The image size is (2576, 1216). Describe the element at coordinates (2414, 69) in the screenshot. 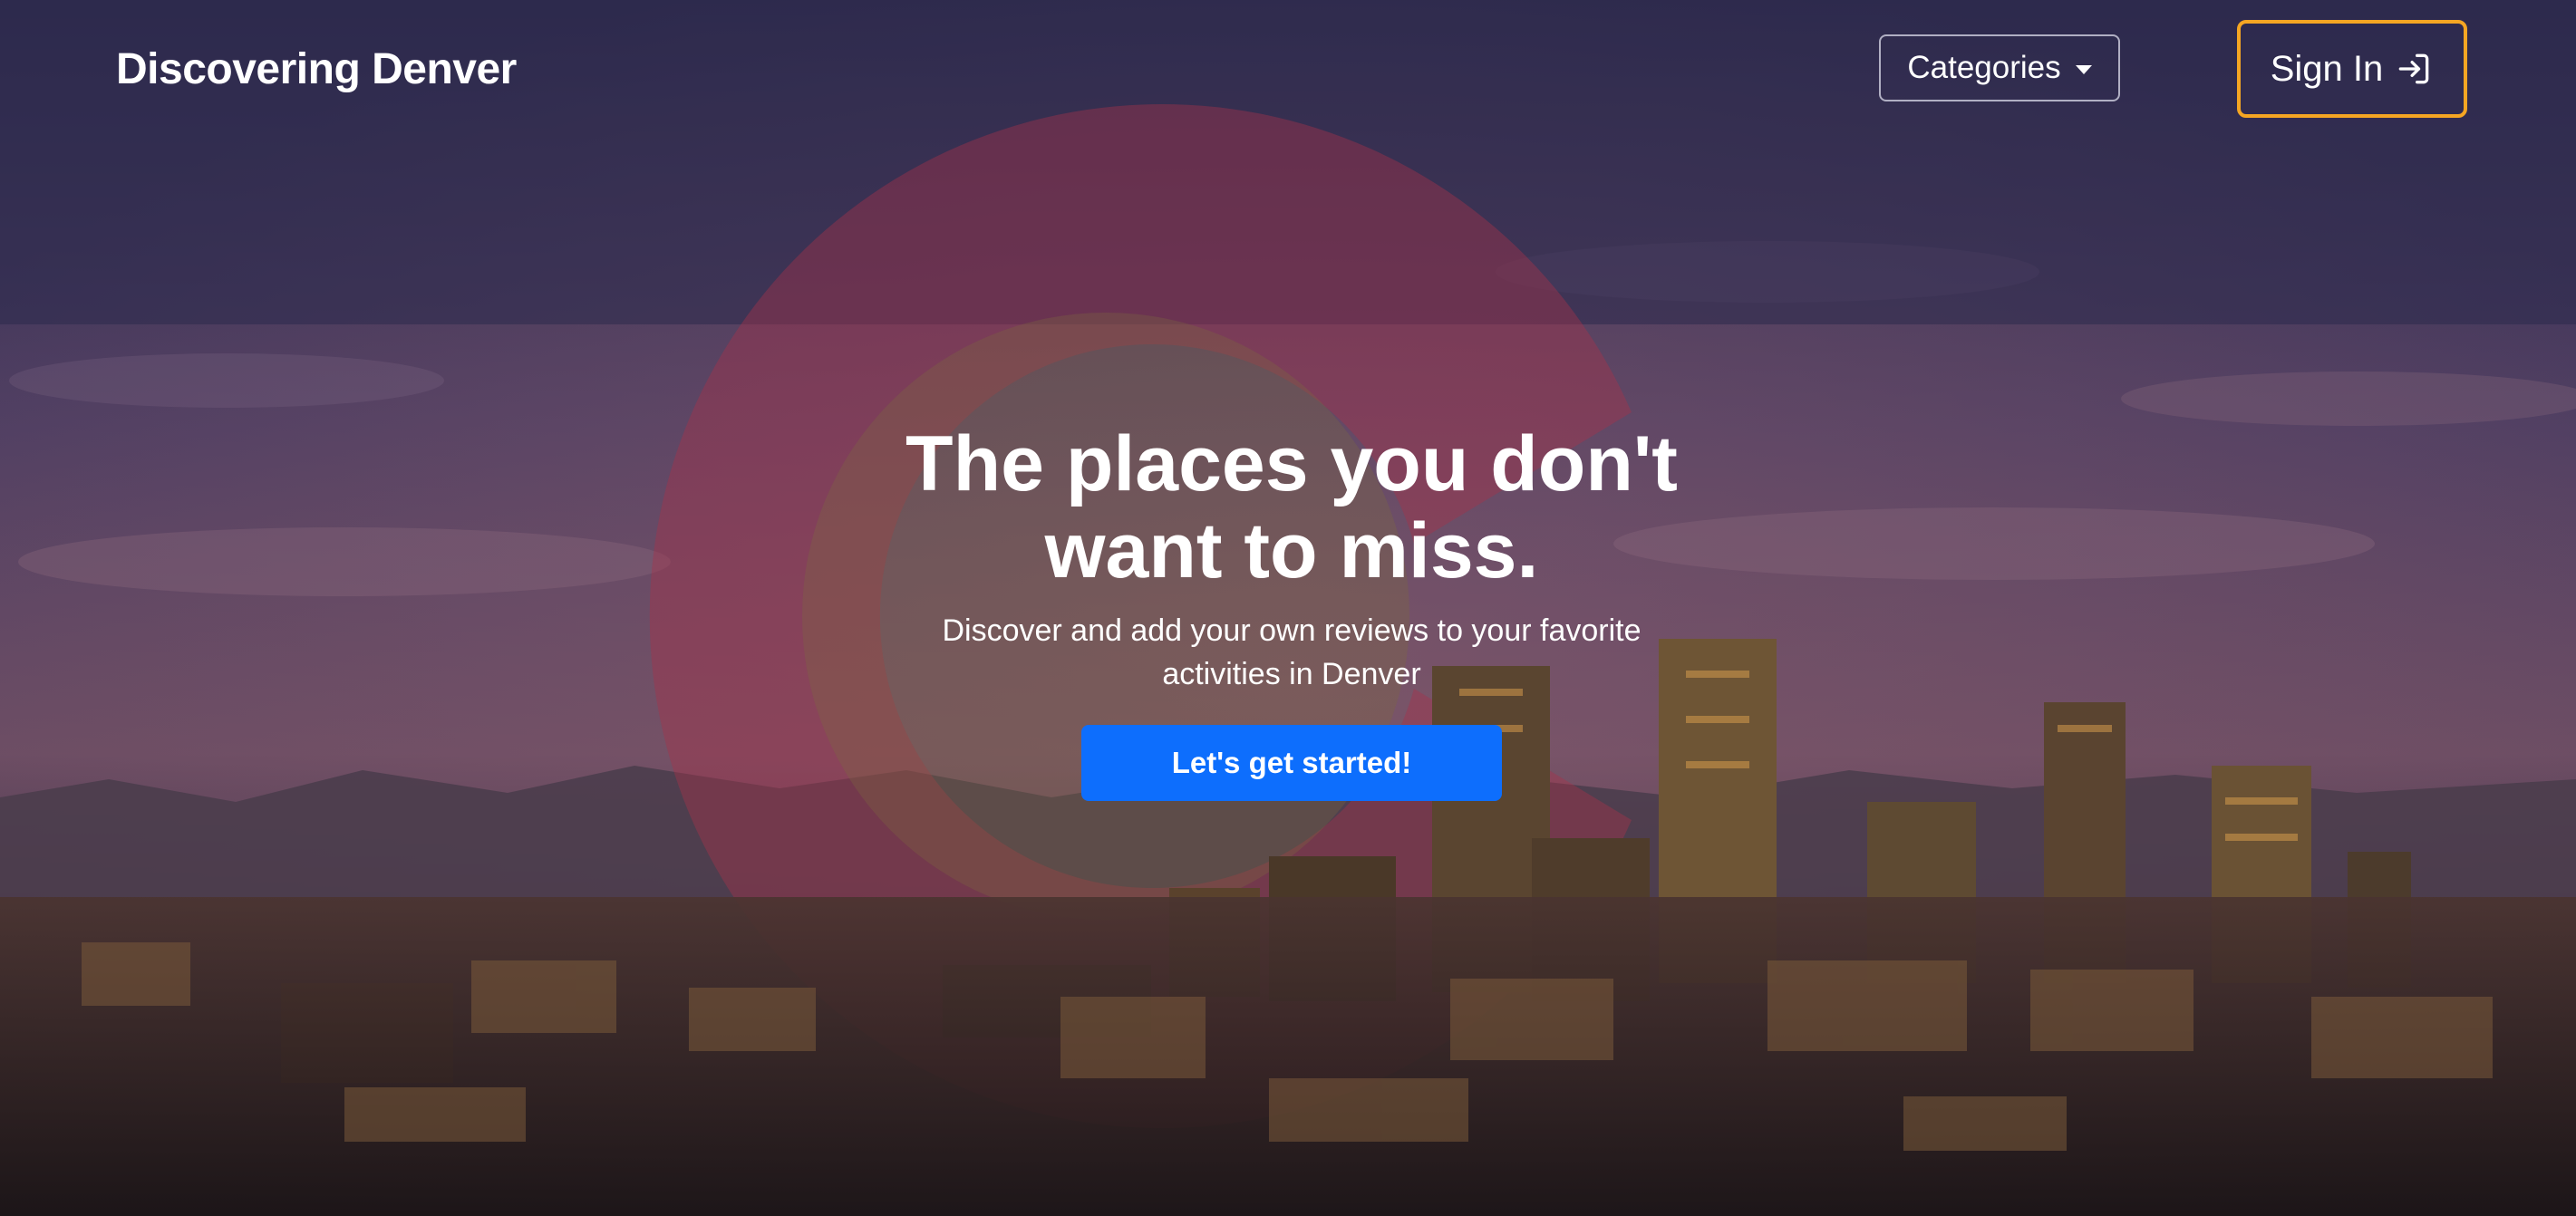

I see `sign-in-arrow-icon` at that location.